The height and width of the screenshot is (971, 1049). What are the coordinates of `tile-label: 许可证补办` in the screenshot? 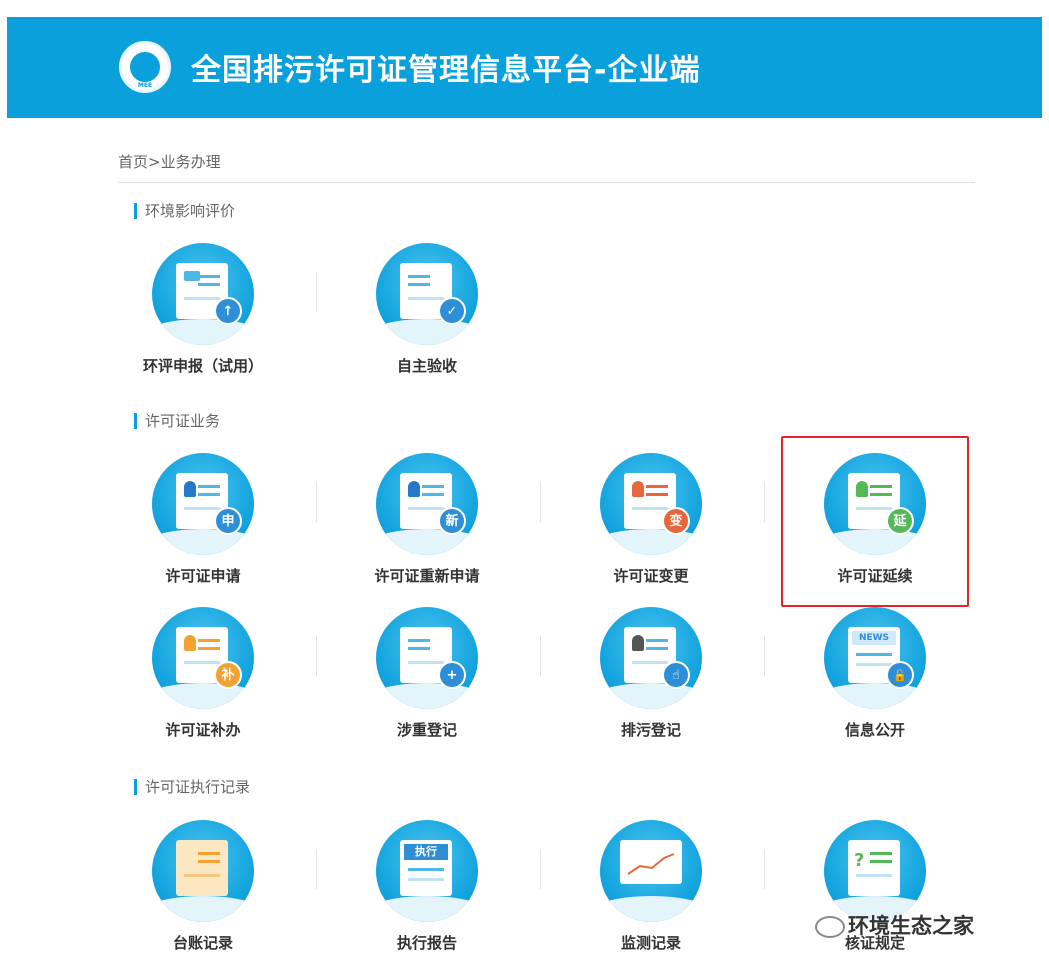 It's located at (203, 730).